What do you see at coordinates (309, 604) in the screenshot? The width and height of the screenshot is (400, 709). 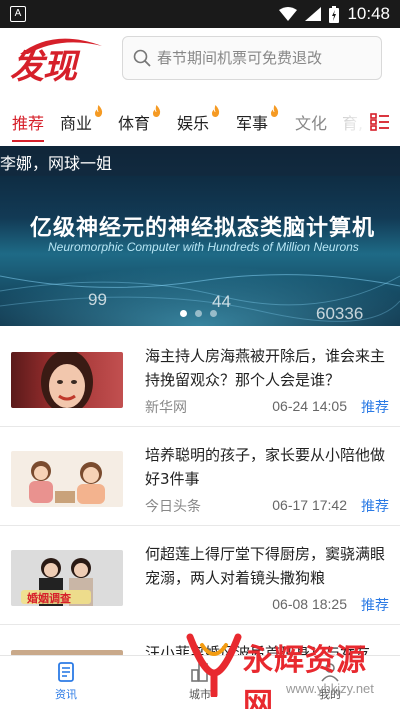 I see `news-date: 06-08 18:25` at bounding box center [309, 604].